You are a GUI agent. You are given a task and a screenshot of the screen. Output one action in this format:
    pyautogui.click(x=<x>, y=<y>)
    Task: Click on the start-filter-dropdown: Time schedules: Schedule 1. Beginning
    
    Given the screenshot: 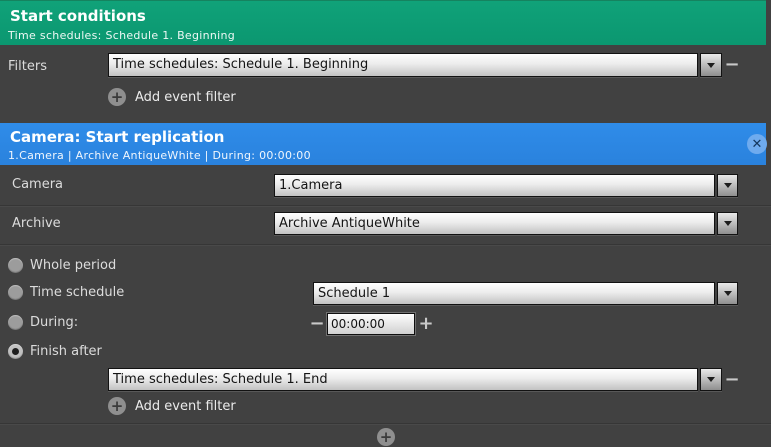 What is the action you would take?
    pyautogui.click(x=403, y=65)
    